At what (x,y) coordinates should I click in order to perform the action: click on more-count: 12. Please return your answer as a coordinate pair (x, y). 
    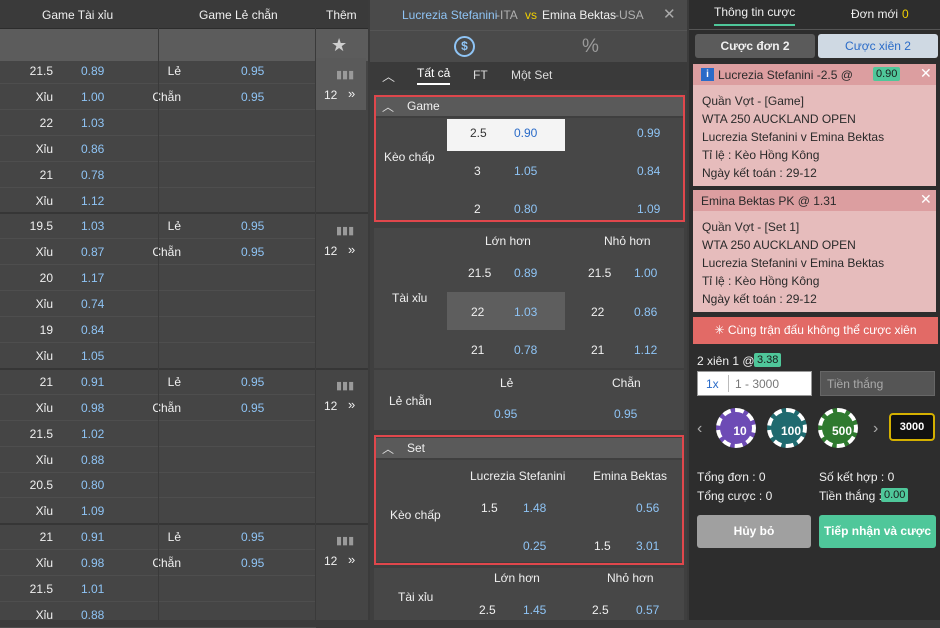
    Looking at the image, I should click on (331, 251).